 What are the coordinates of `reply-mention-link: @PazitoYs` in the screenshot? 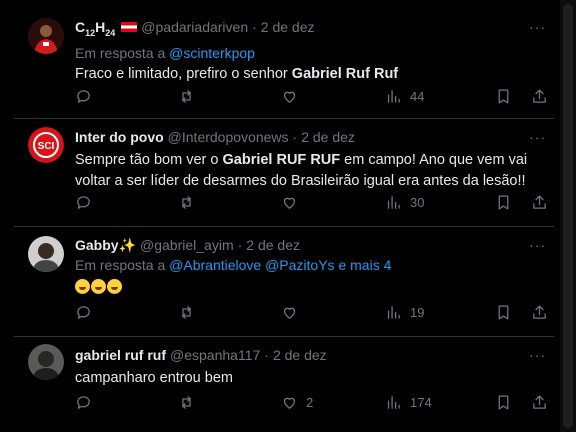 It's located at (299, 265).